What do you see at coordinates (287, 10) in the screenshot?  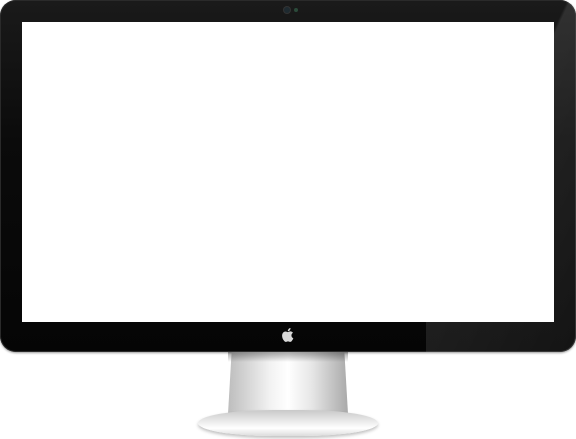 I see `camera-icon` at bounding box center [287, 10].